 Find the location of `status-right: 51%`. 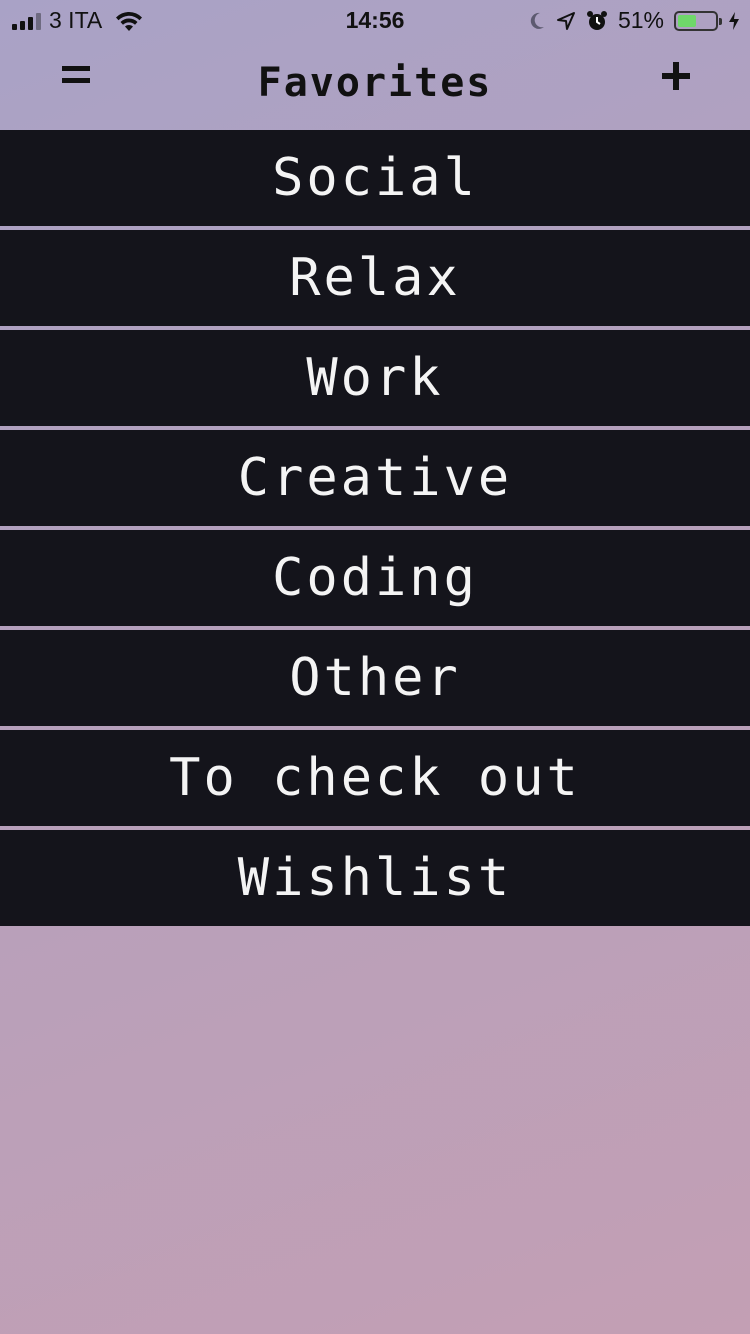

status-right: 51% is located at coordinates (634, 20).